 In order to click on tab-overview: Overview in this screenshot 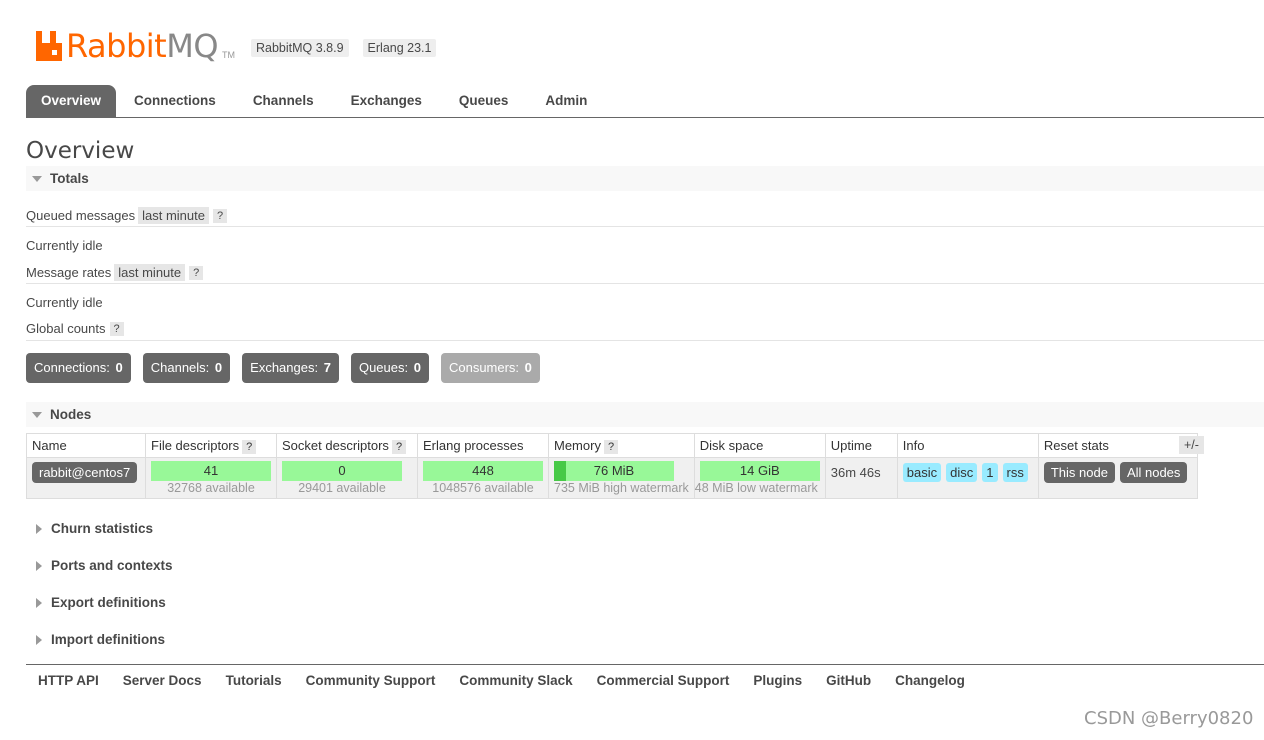, I will do `click(71, 101)`.